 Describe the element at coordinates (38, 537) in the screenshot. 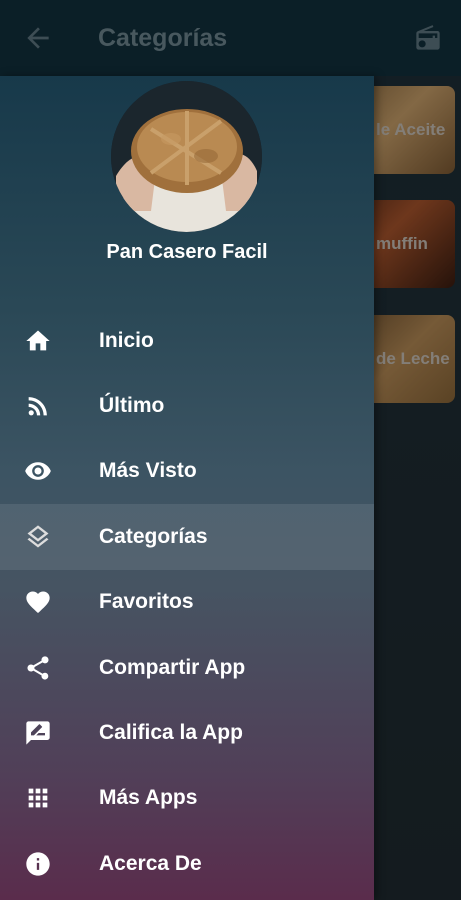

I see `layers-icon` at that location.